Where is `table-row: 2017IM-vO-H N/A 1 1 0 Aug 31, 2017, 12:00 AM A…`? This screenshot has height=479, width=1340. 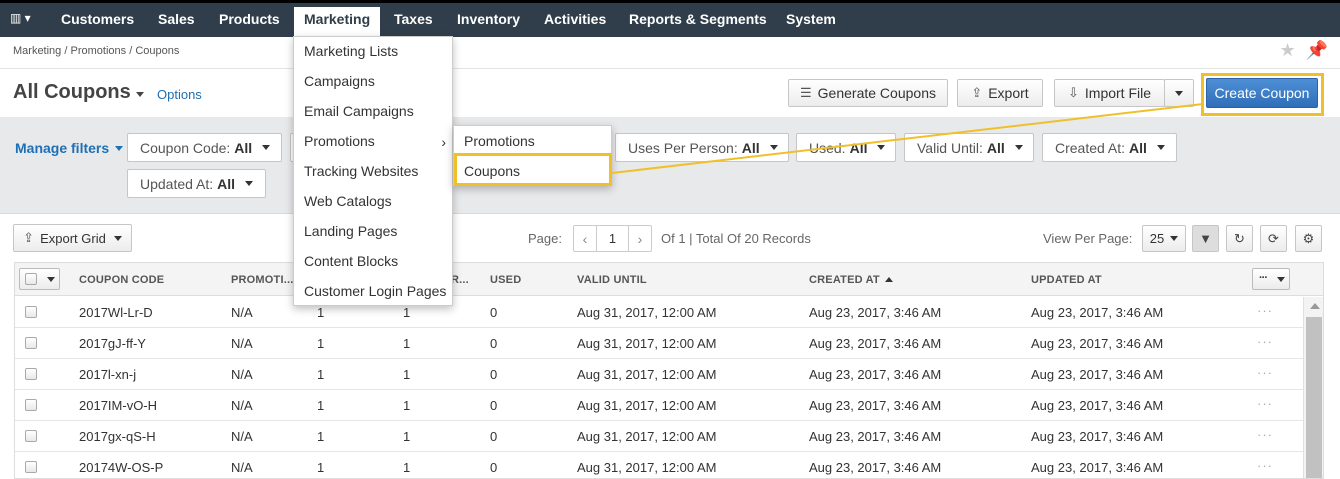
table-row: 2017IM-vO-H N/A 1 1 0 Aug 31, 2017, 12:00 AM A… is located at coordinates (669, 405).